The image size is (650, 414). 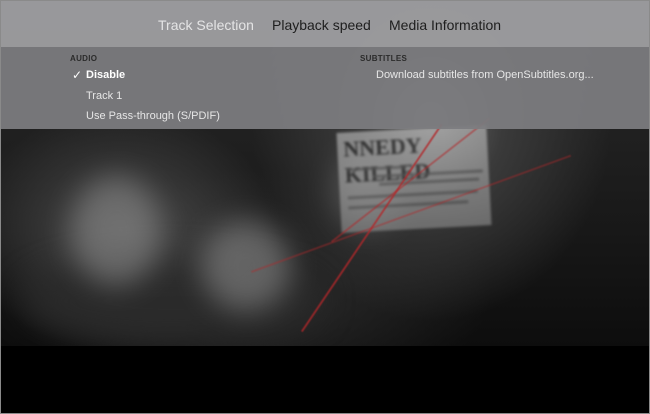 I want to click on tab-track-selection: Track Selection, so click(x=206, y=25).